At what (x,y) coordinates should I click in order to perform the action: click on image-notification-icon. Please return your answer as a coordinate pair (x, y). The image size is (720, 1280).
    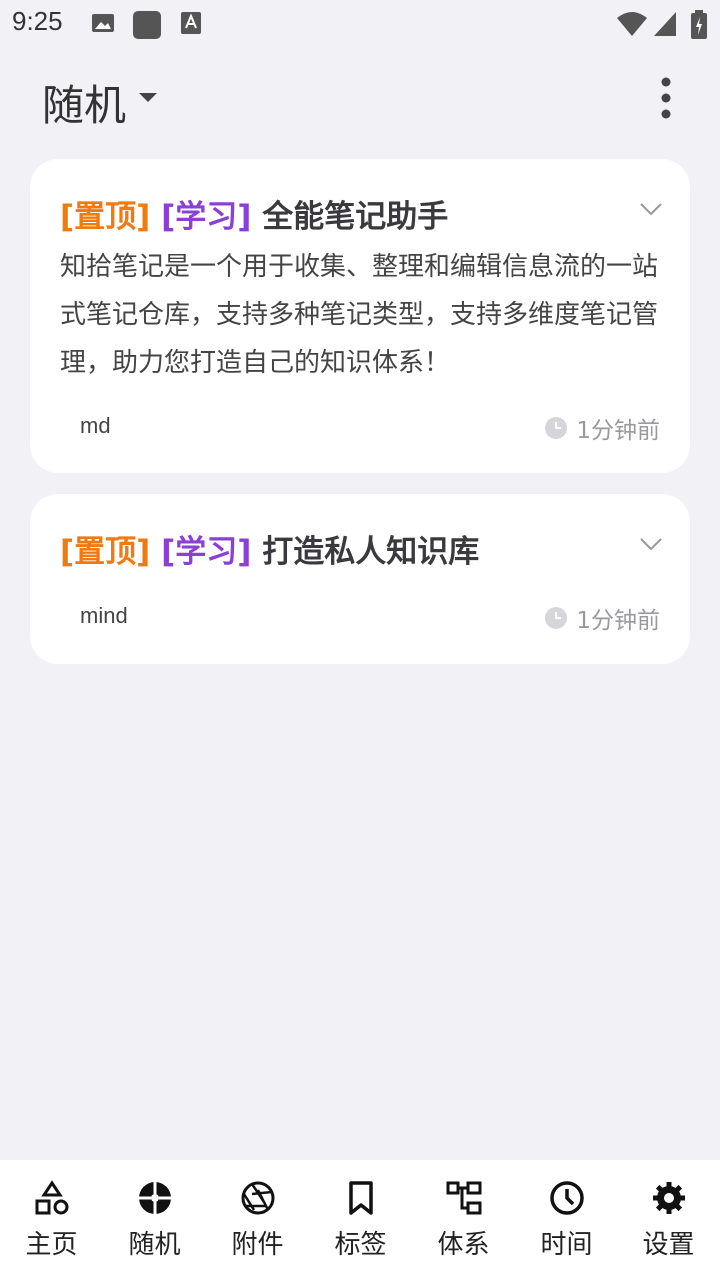
    Looking at the image, I should click on (103, 23).